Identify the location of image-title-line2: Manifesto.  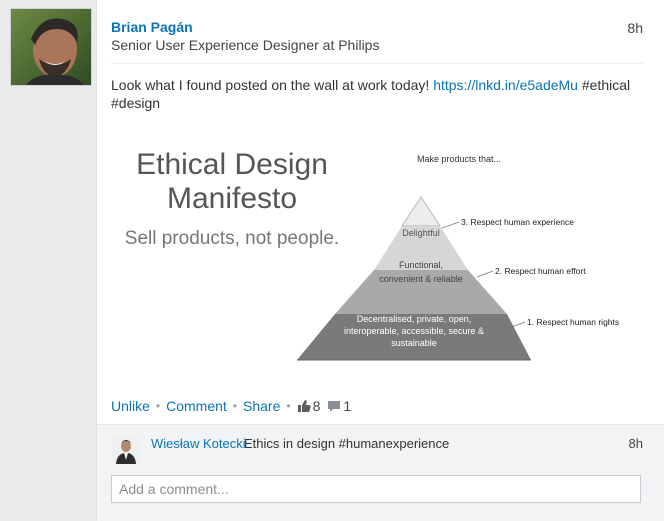
(232, 198).